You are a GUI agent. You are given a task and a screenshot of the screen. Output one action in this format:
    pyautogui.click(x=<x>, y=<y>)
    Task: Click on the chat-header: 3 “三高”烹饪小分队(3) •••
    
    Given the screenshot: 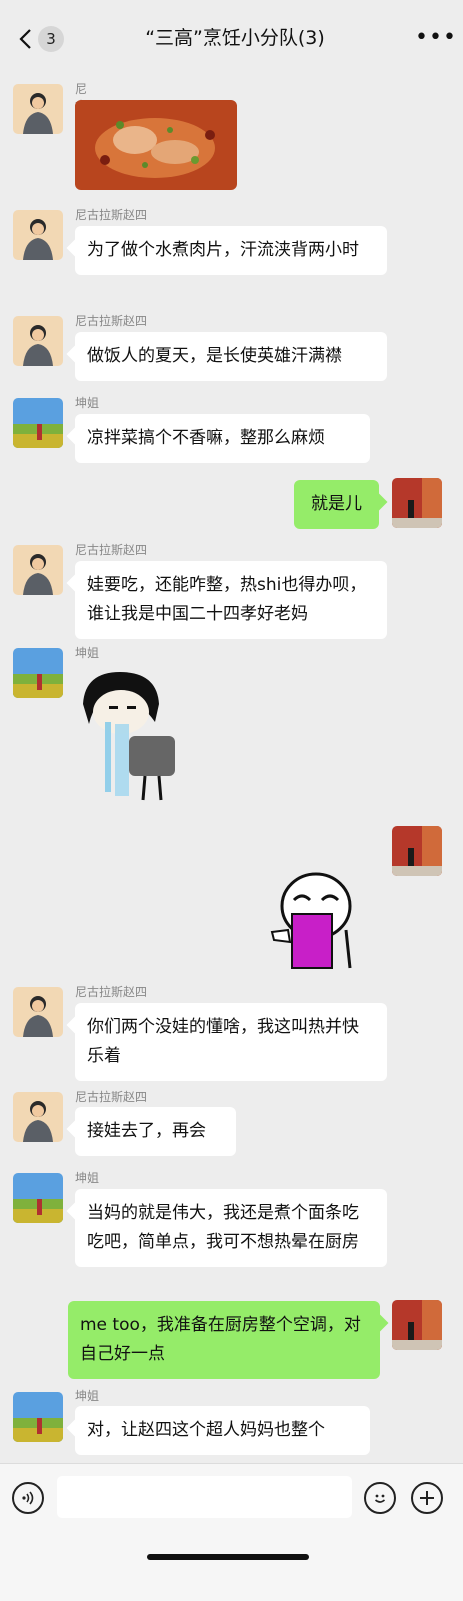 What is the action you would take?
    pyautogui.click(x=231, y=36)
    